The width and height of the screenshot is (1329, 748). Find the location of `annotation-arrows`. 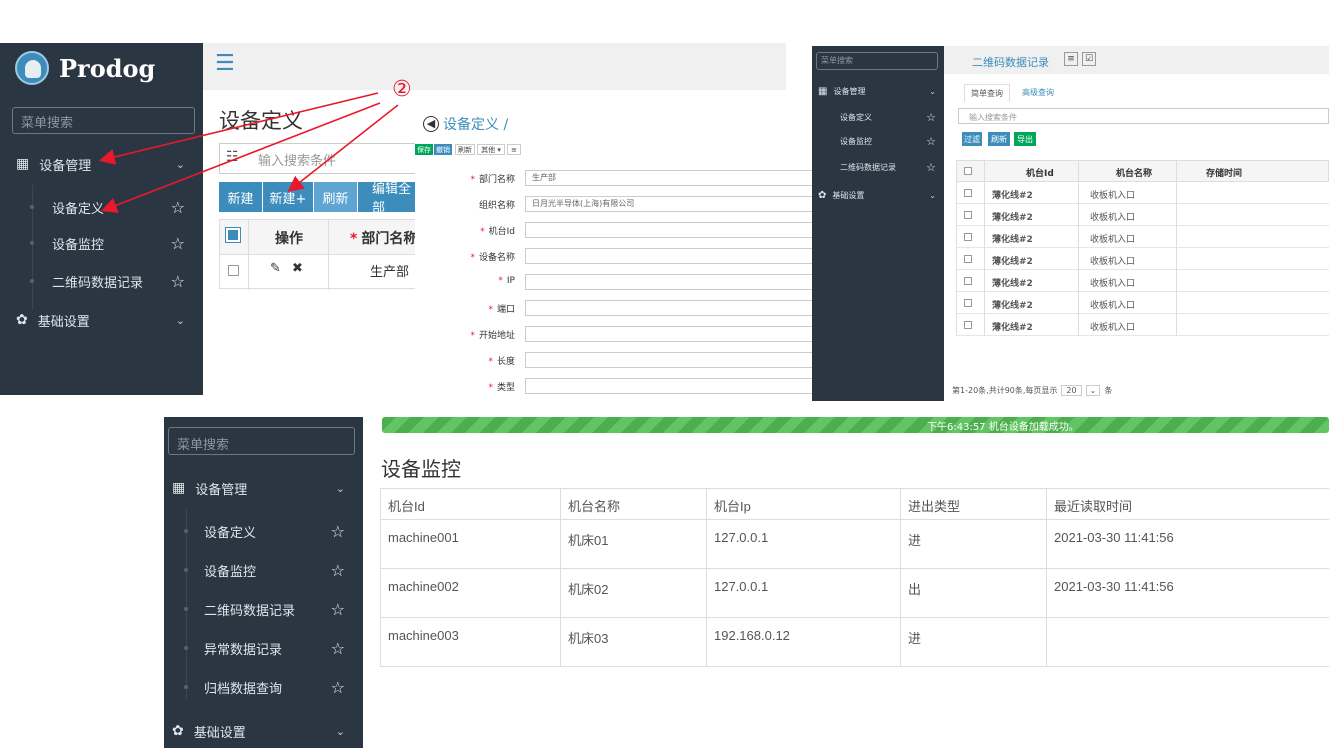

annotation-arrows is located at coordinates (248, 152).